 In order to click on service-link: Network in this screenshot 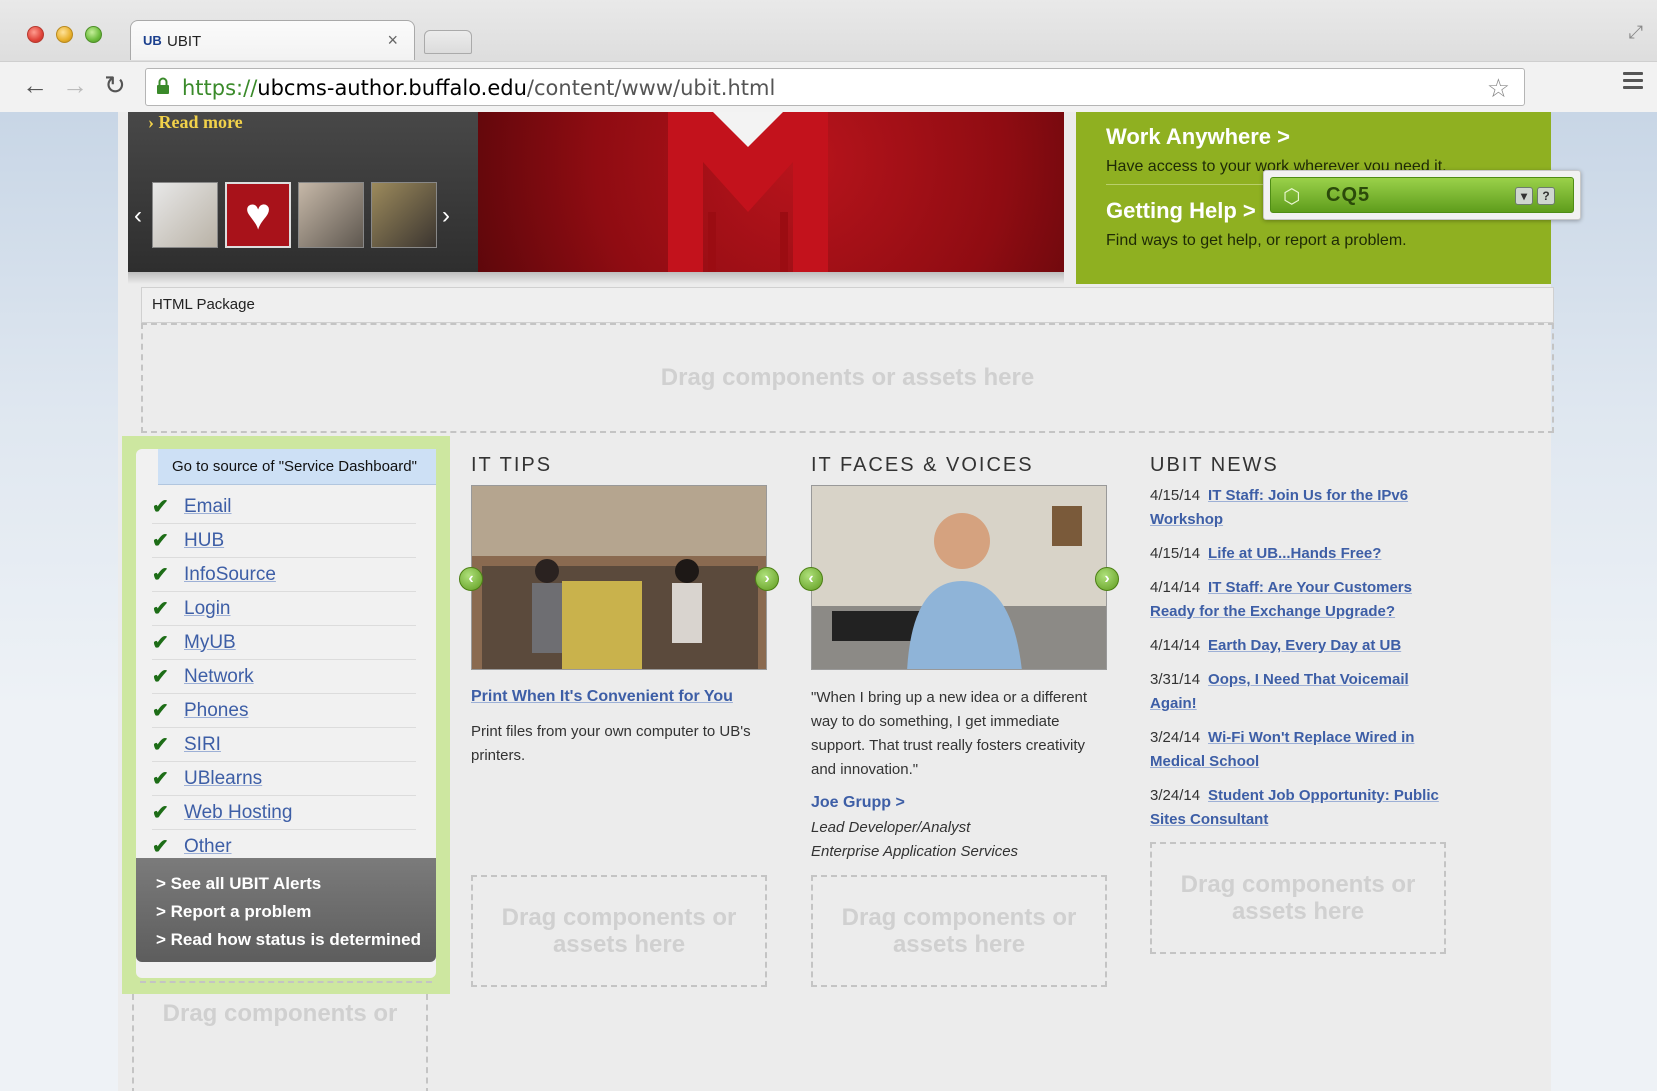, I will do `click(219, 677)`.